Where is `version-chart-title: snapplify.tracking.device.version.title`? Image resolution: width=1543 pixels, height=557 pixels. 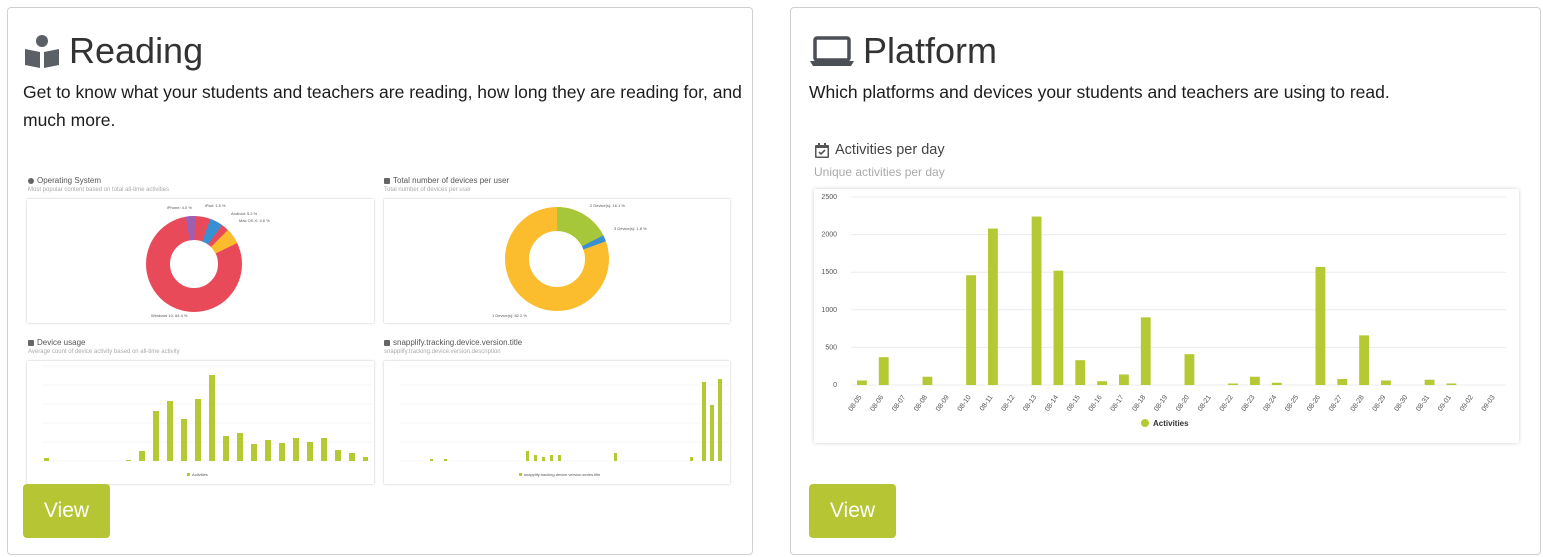
version-chart-title: snapplify.tracking.device.version.title is located at coordinates (453, 342).